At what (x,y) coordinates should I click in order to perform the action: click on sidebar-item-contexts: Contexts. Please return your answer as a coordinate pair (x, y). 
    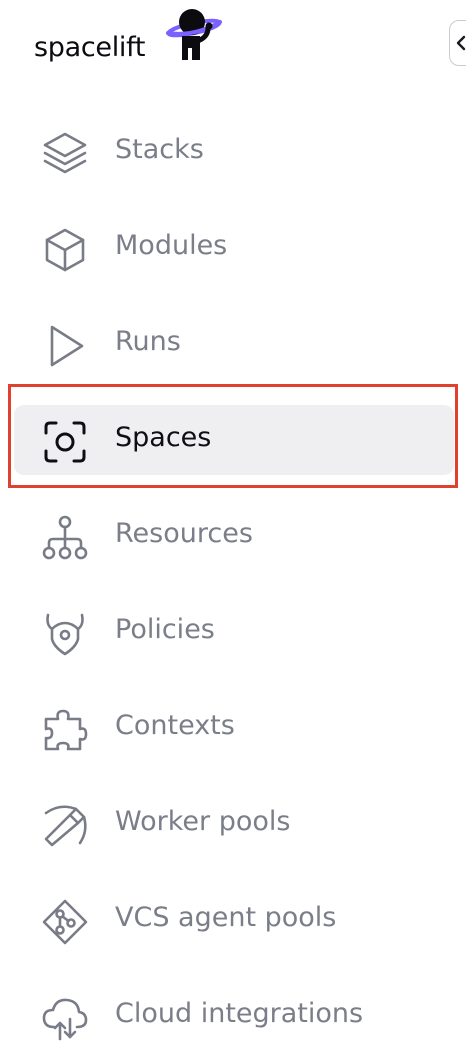
    Looking at the image, I should click on (233, 727).